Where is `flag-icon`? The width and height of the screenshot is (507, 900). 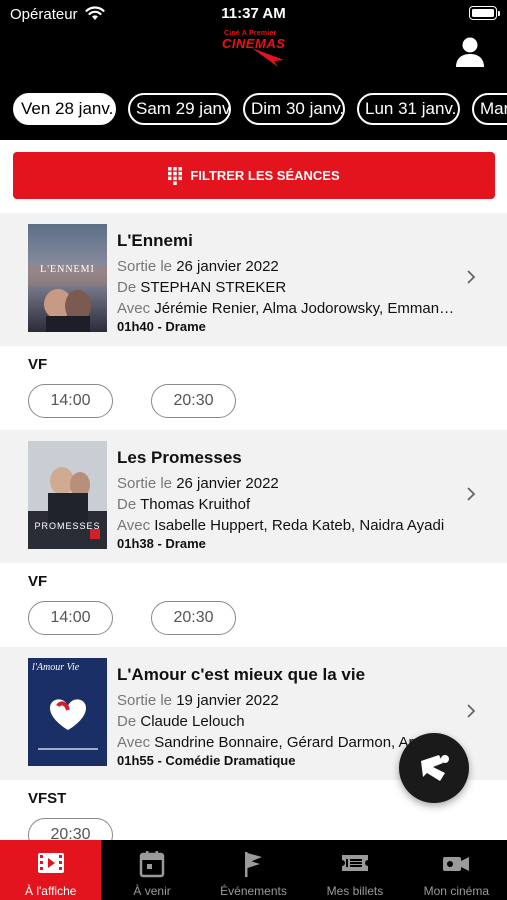
flag-icon is located at coordinates (253, 864).